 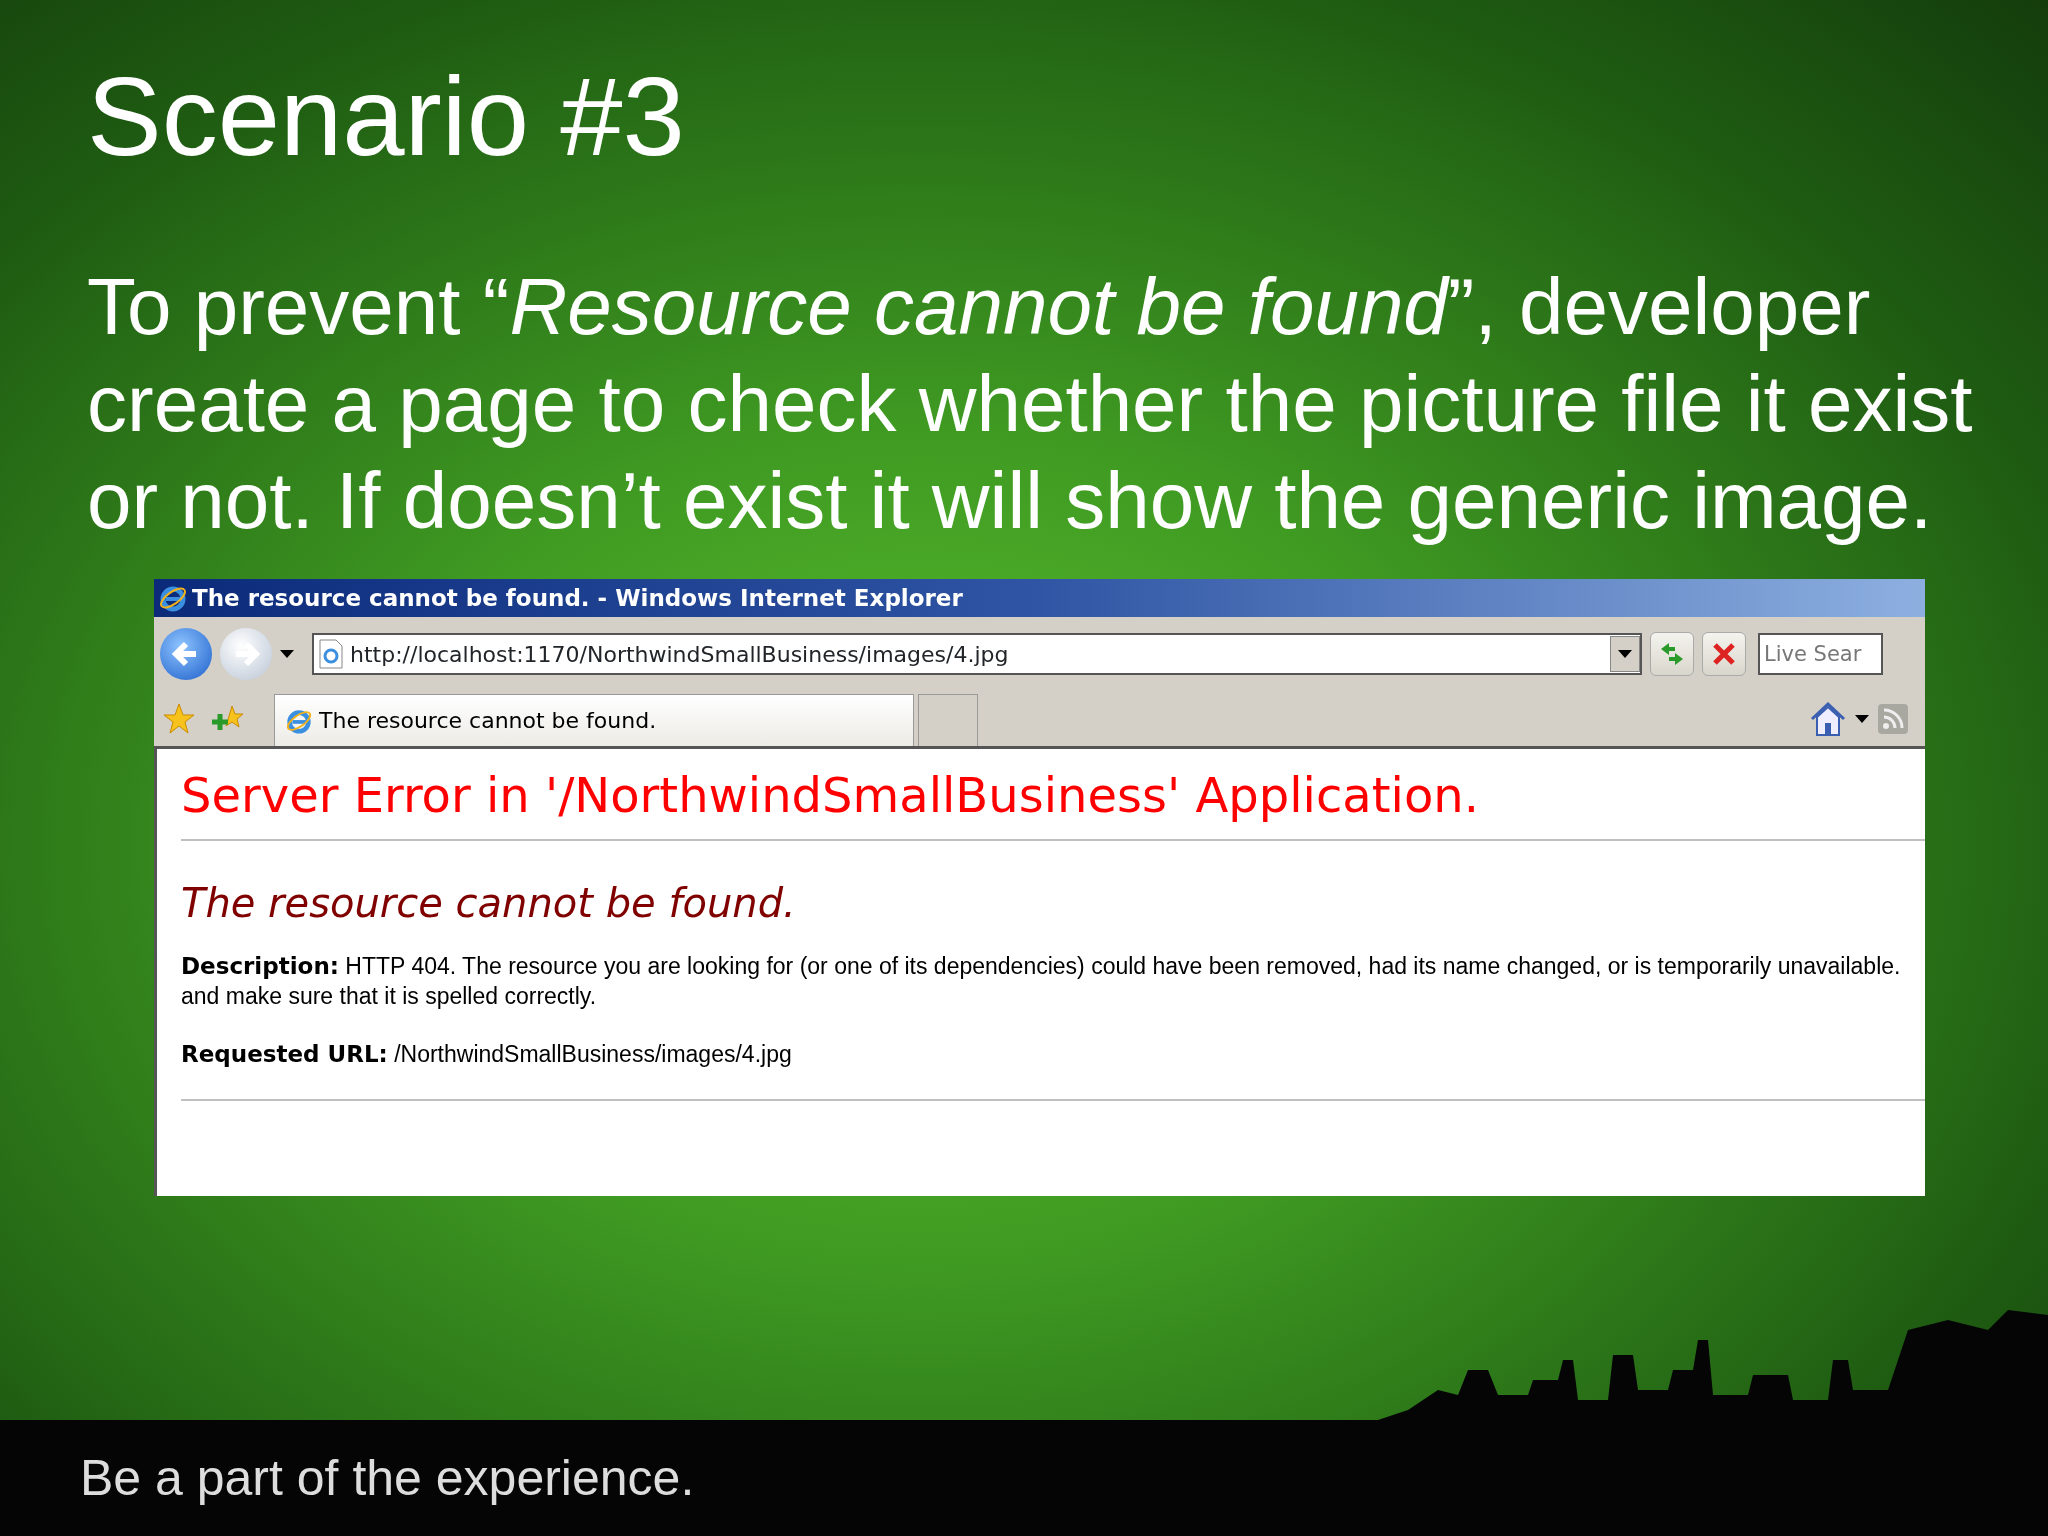 I want to click on search-field: Live Sear, so click(x=1820, y=654).